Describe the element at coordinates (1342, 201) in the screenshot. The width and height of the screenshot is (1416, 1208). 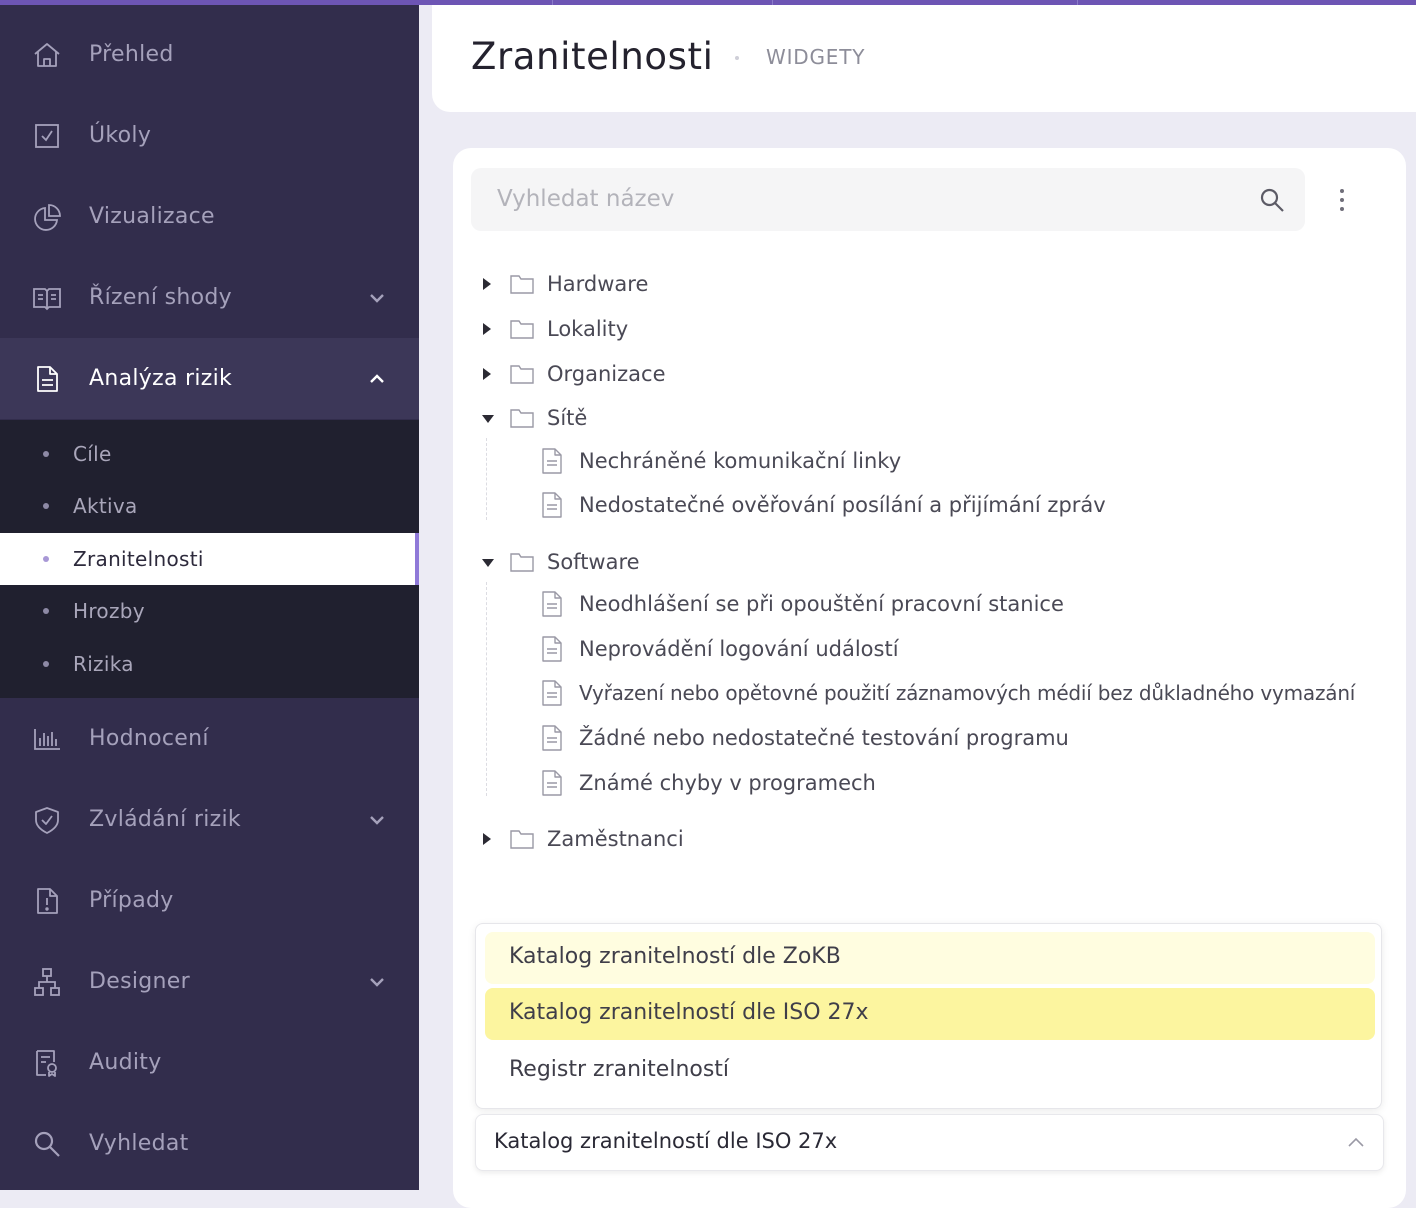
I see `more-options-icon` at that location.